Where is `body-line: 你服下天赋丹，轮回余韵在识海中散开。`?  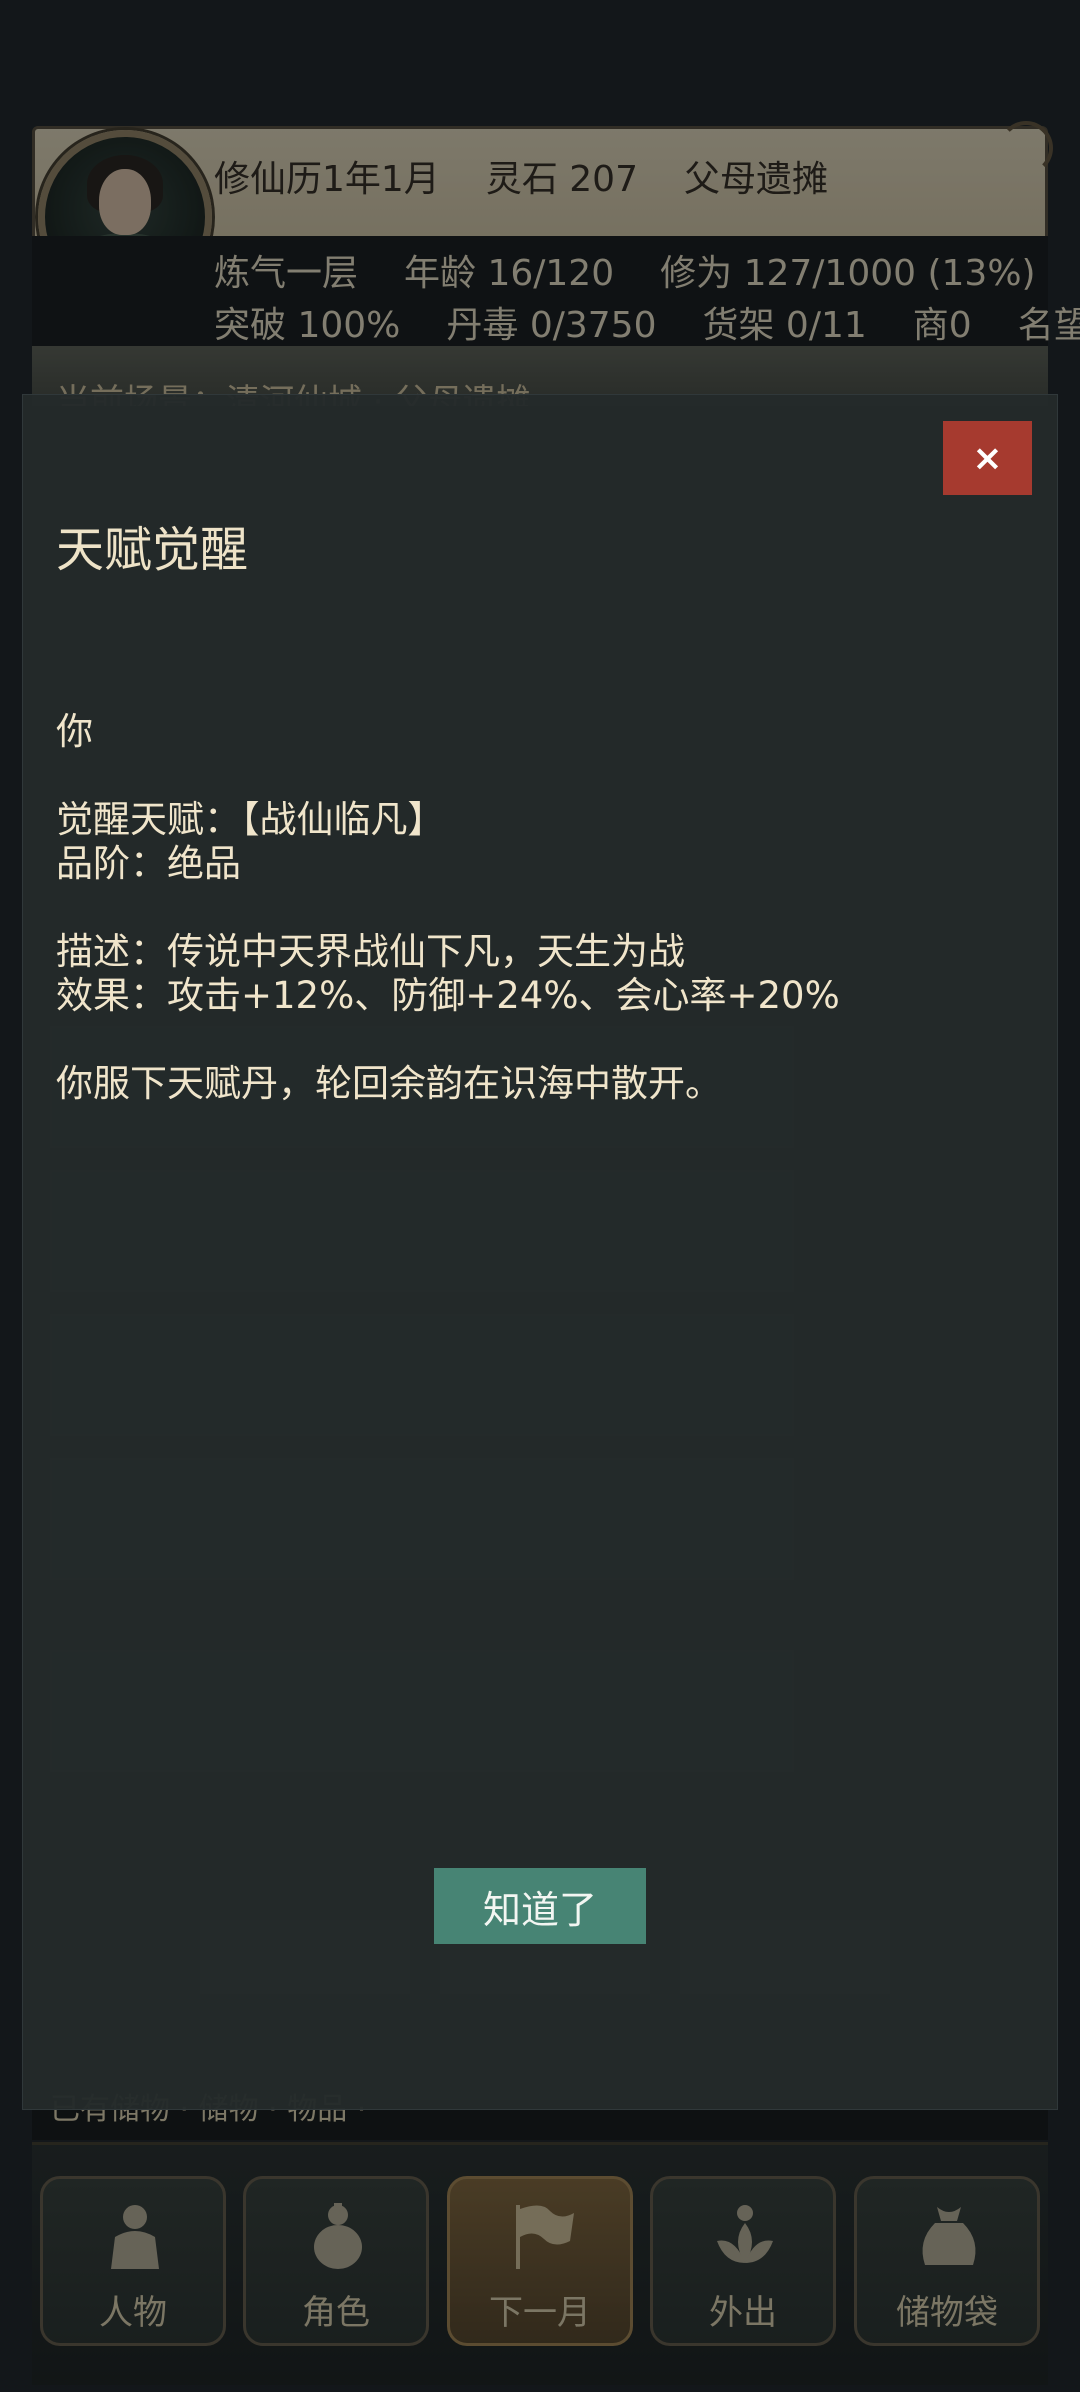
body-line: 你服下天赋丹，轮回余韵在识海中散开。 is located at coordinates (389, 1083).